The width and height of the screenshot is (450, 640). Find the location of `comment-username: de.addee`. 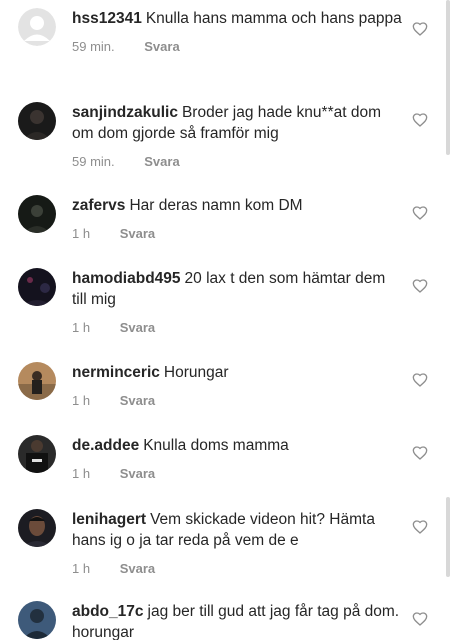

comment-username: de.addee is located at coordinates (105, 445).